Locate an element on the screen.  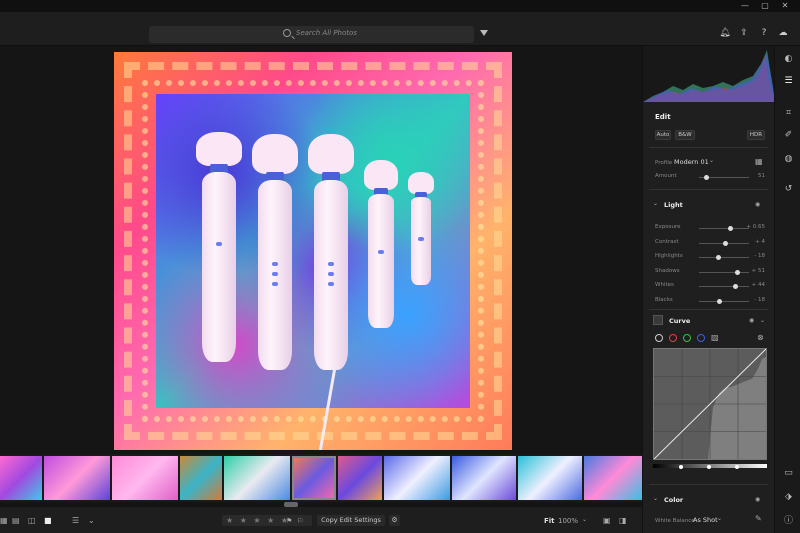
bell-icon: 🔔︎ is located at coordinates (725, 33).